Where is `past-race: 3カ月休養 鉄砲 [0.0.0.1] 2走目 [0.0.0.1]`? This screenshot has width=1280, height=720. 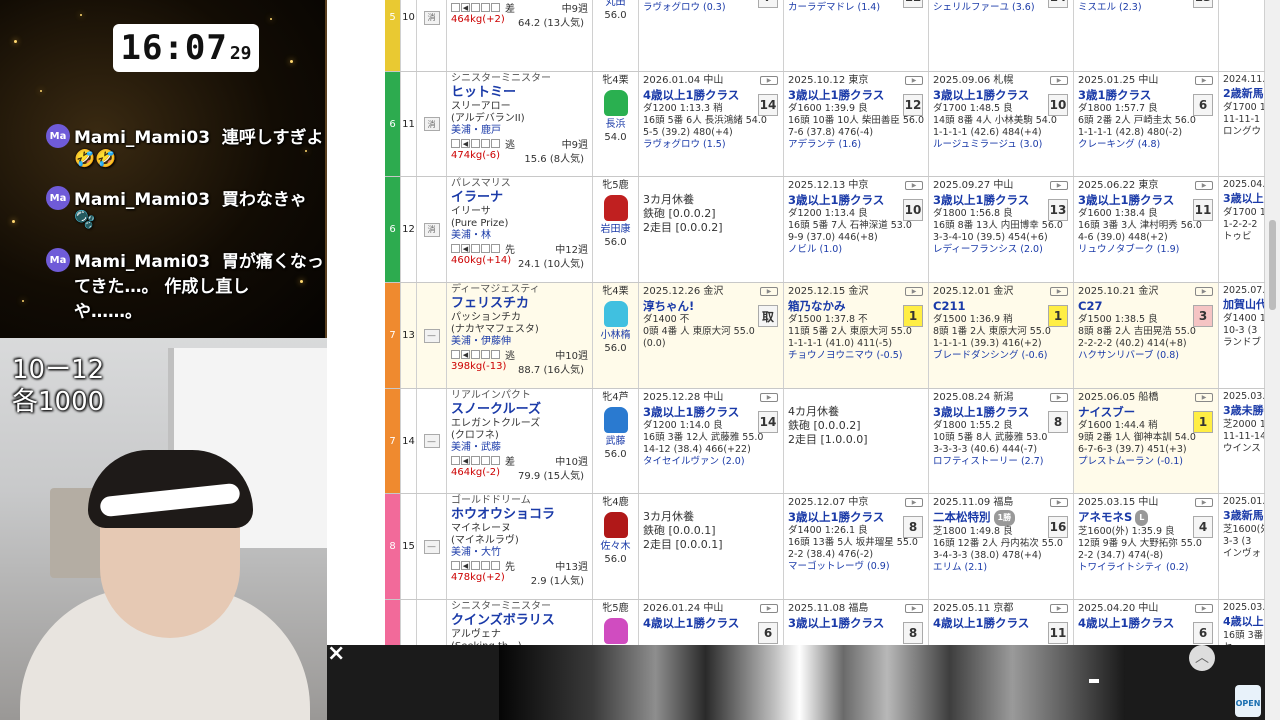 past-race: 3カ月休養 鉄砲 [0.0.0.1] 2走目 [0.0.0.1] is located at coordinates (711, 546).